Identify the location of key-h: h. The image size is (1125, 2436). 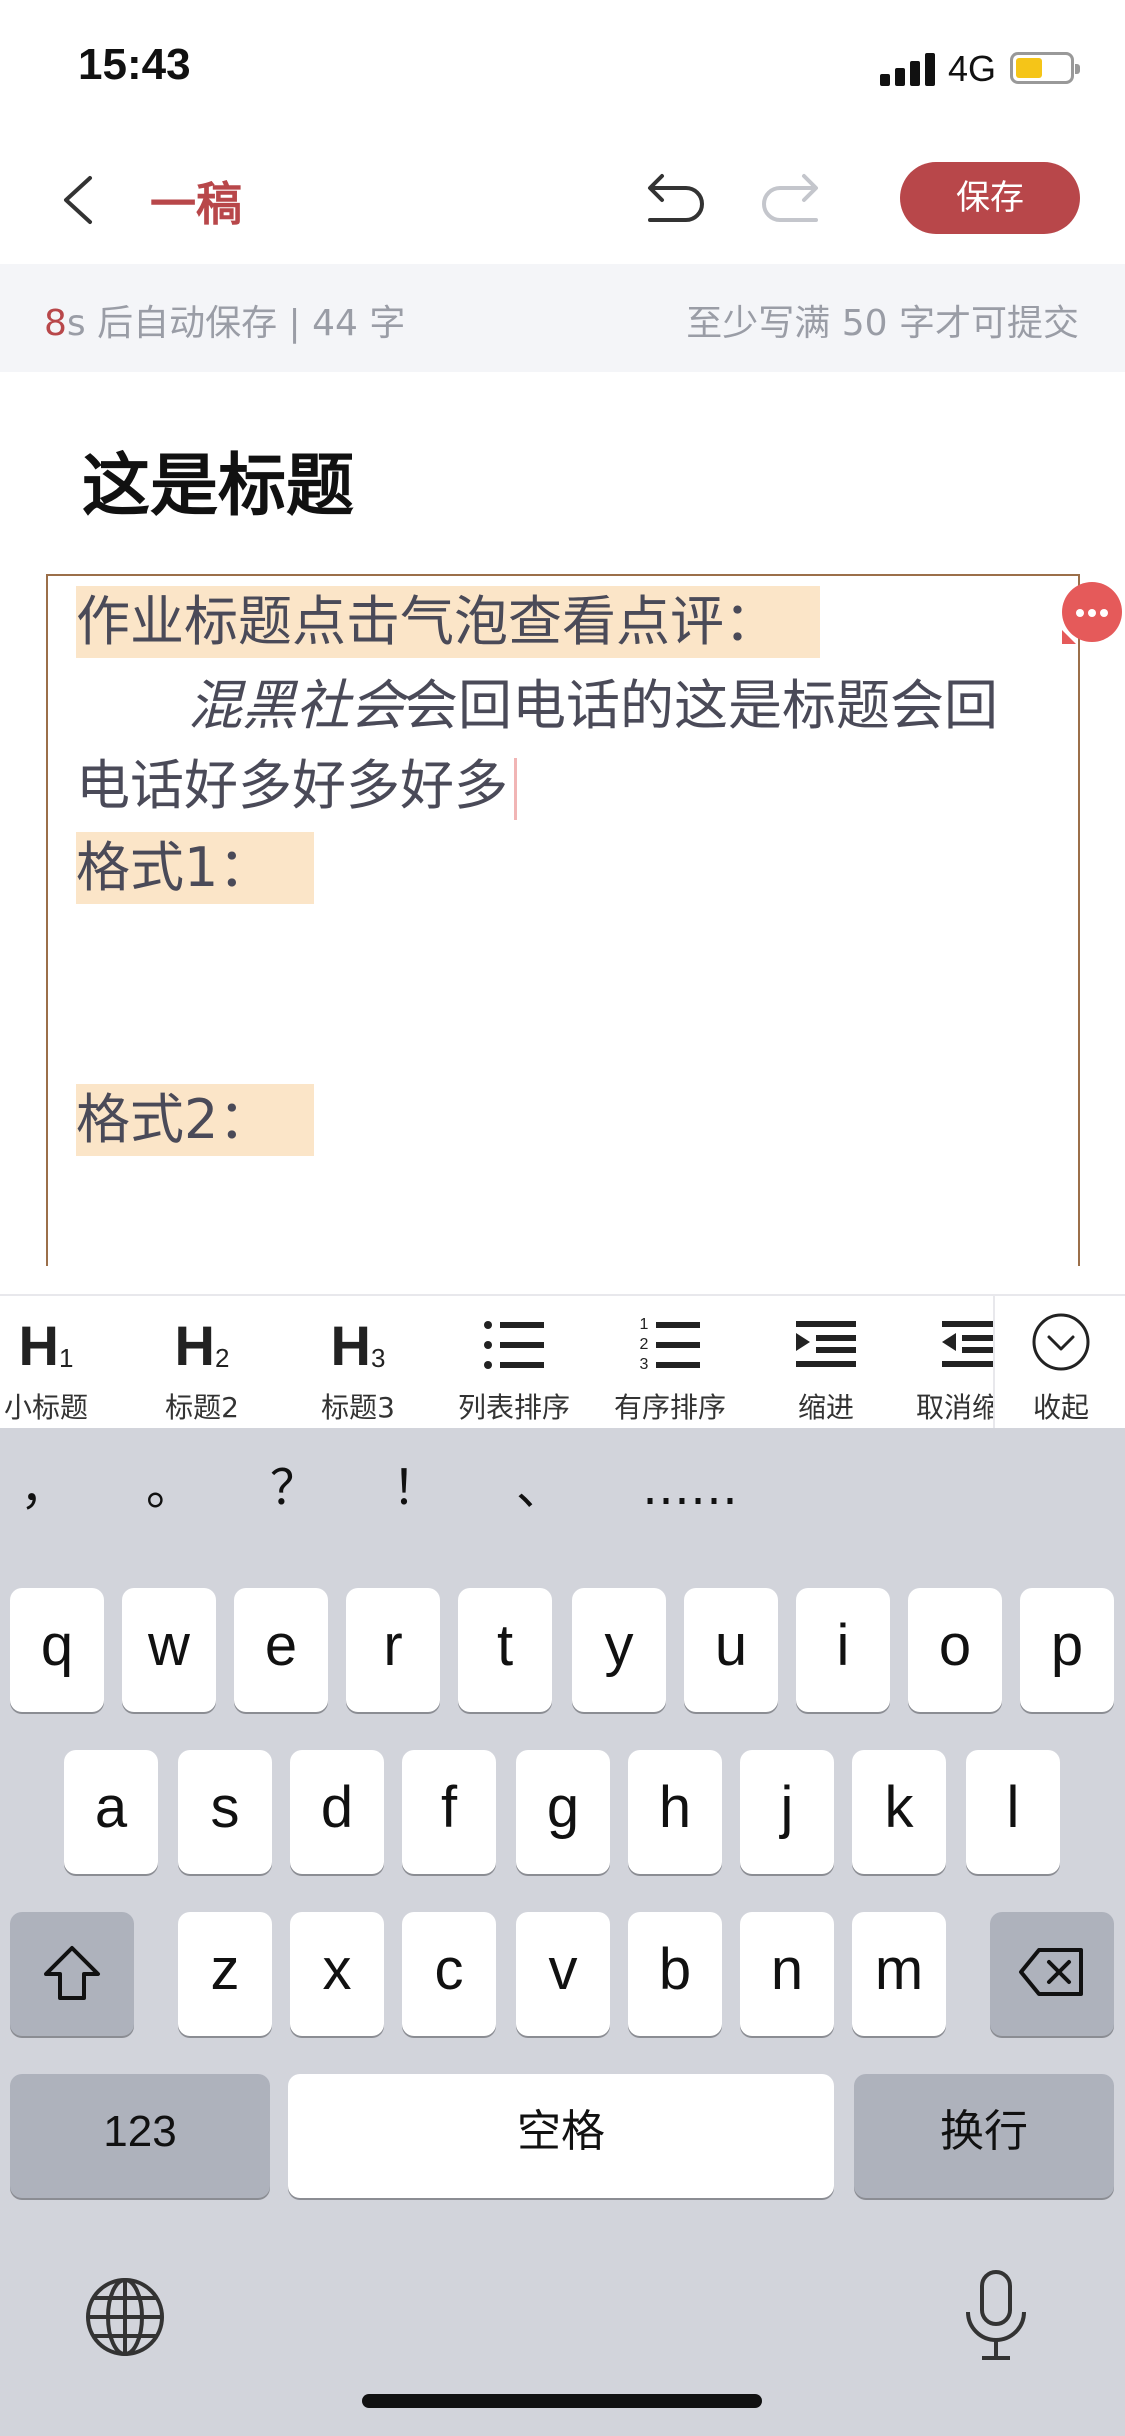
(675, 1812).